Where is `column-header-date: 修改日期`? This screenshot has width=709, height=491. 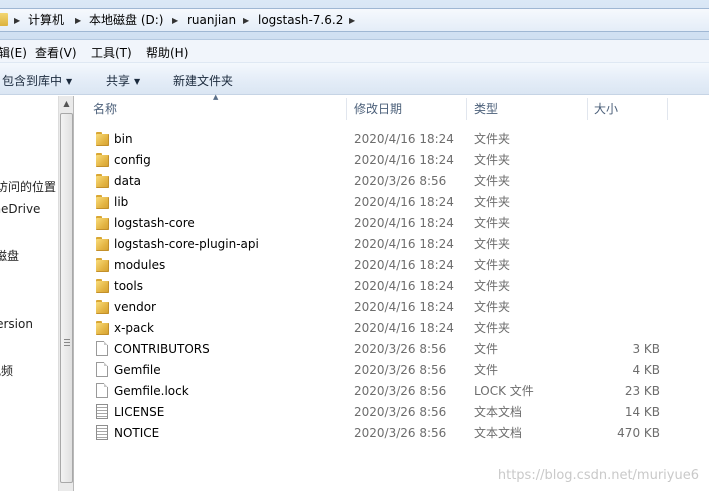 column-header-date: 修改日期 is located at coordinates (378, 109).